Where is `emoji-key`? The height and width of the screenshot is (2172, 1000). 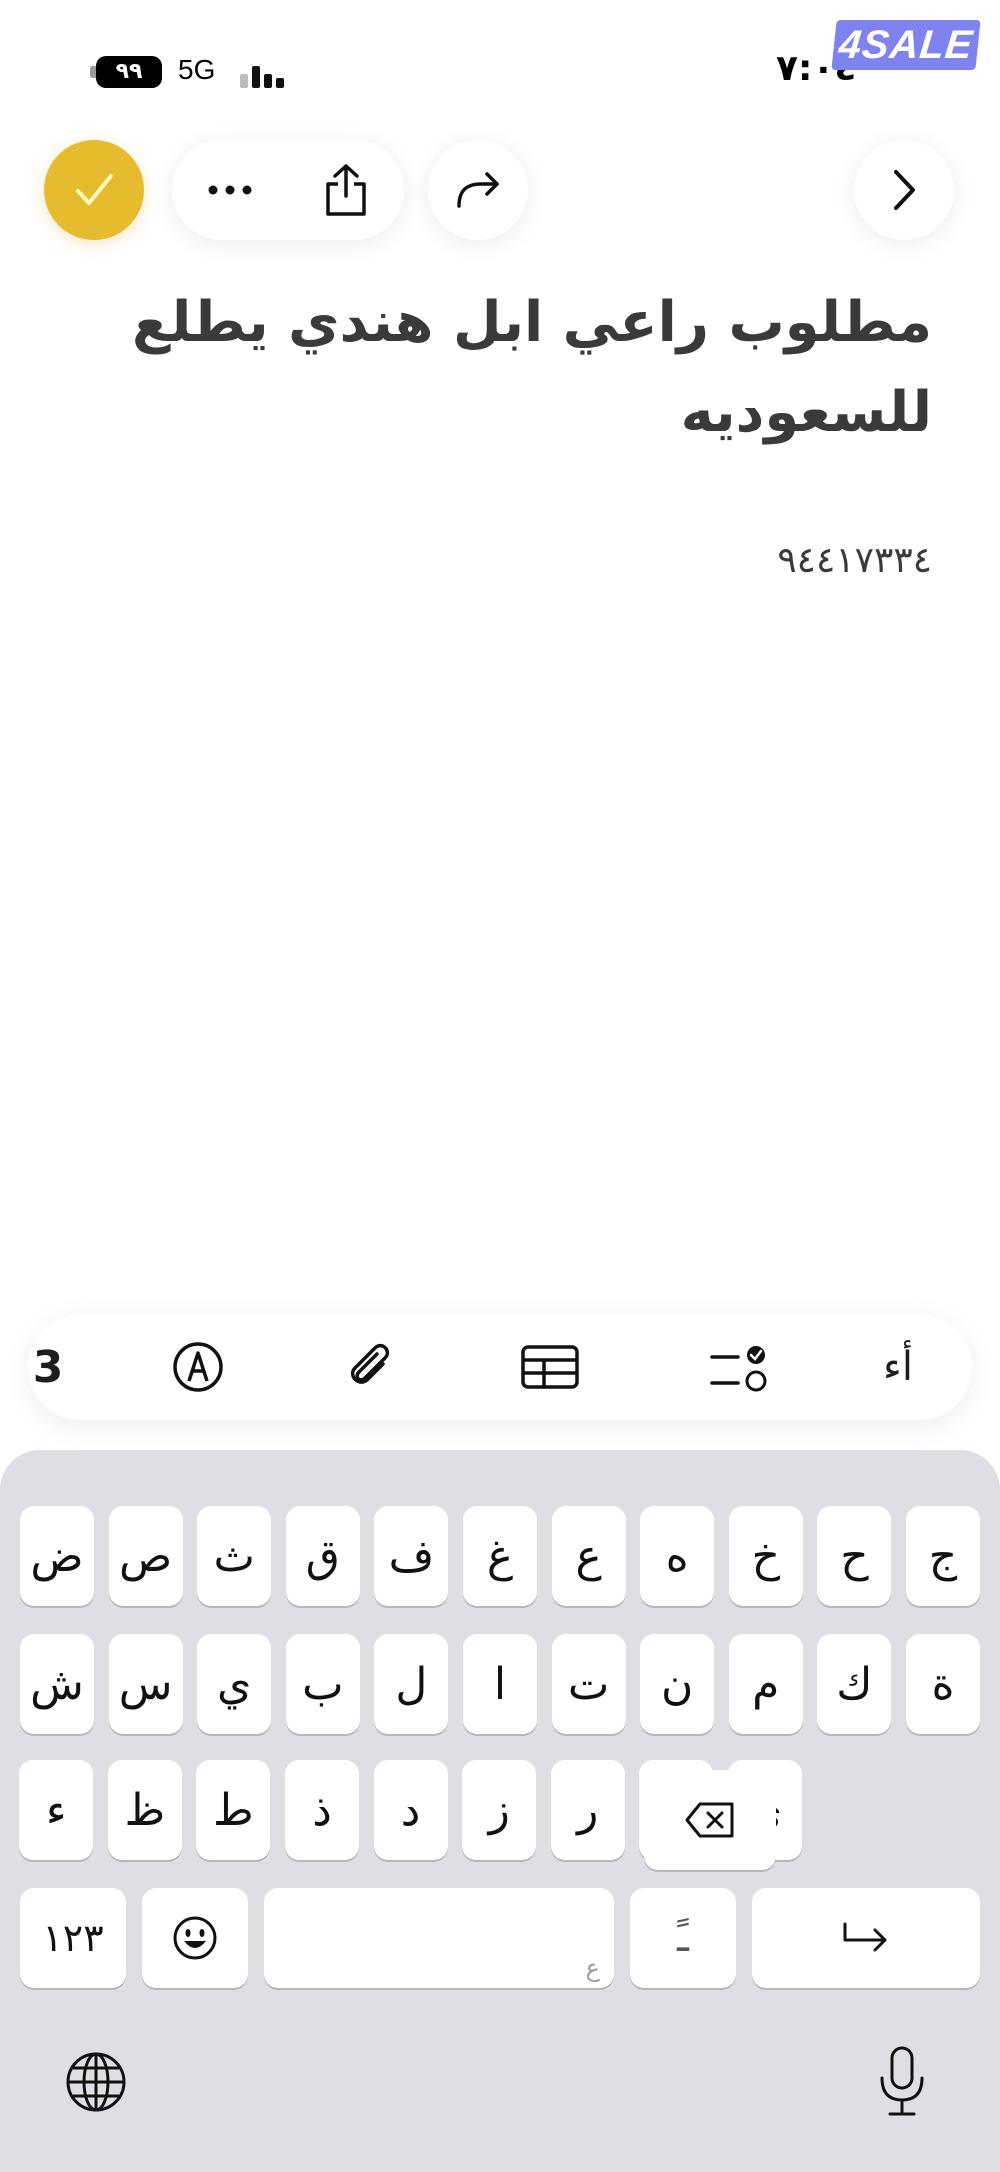 emoji-key is located at coordinates (195, 1938).